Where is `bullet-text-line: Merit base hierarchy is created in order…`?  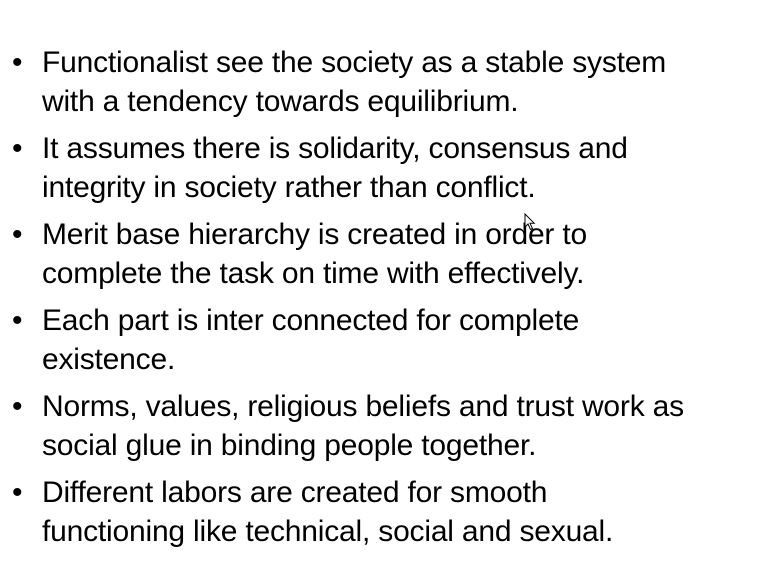 bullet-text-line: Merit base hierarchy is created in order… is located at coordinates (314, 234).